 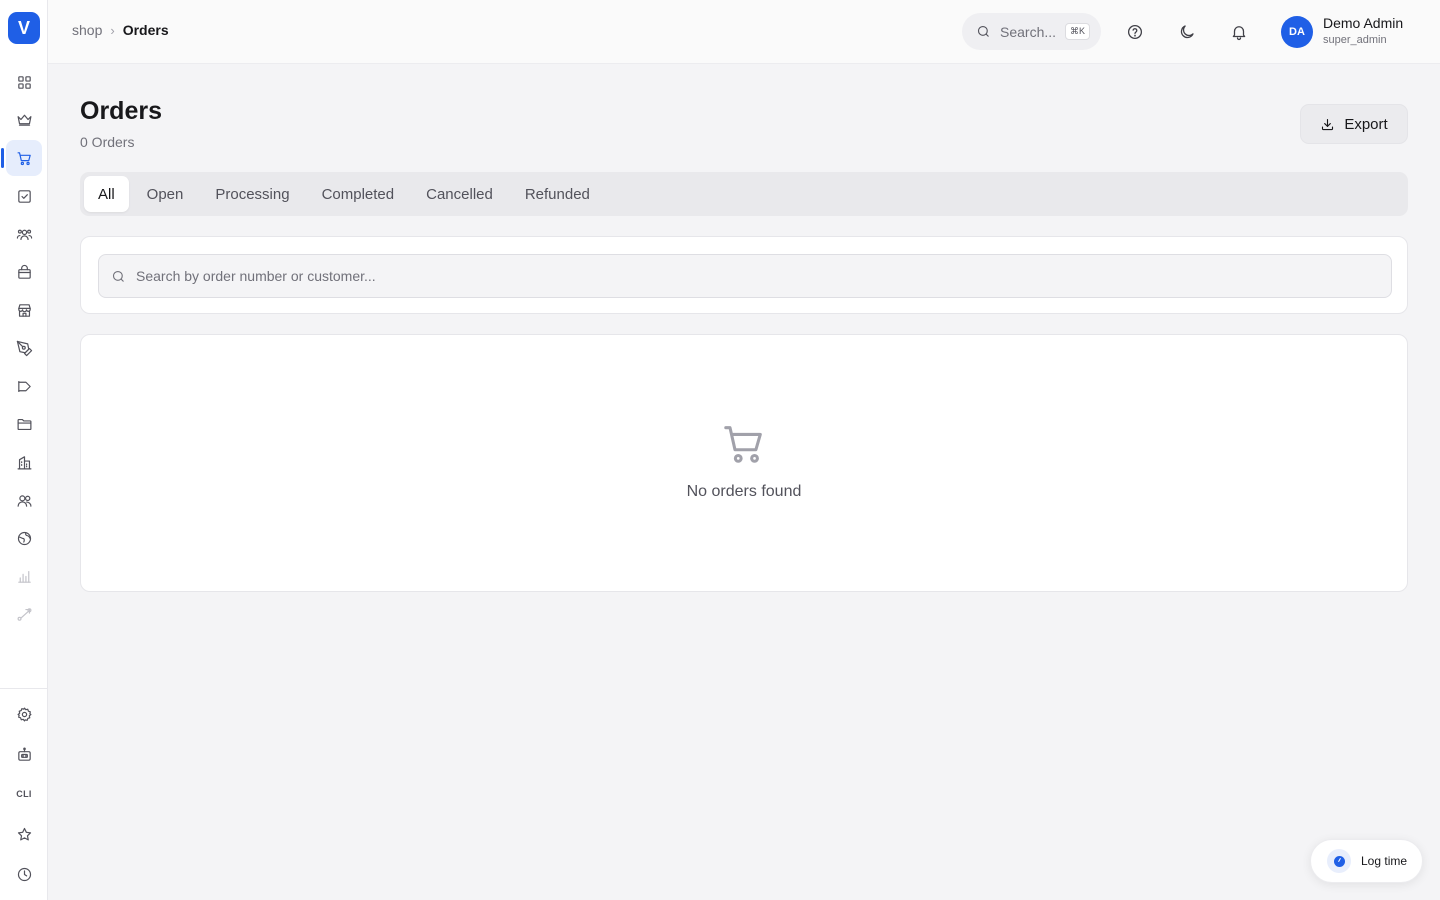 I want to click on sidebar-item-crown, so click(x=24, y=119).